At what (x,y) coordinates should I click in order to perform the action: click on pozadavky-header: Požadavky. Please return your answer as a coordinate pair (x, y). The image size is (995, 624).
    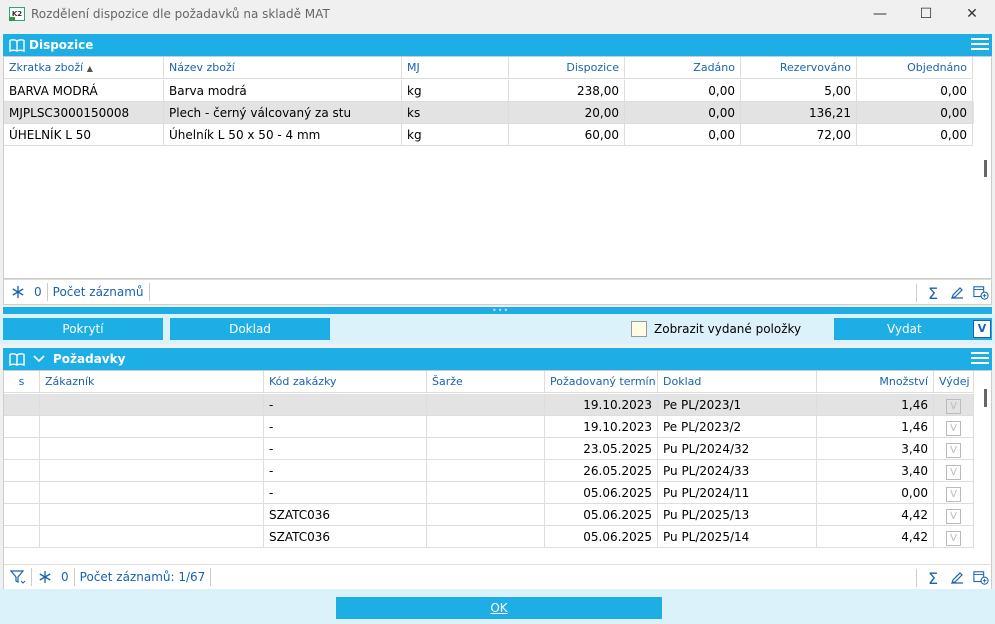
    Looking at the image, I should click on (497, 359).